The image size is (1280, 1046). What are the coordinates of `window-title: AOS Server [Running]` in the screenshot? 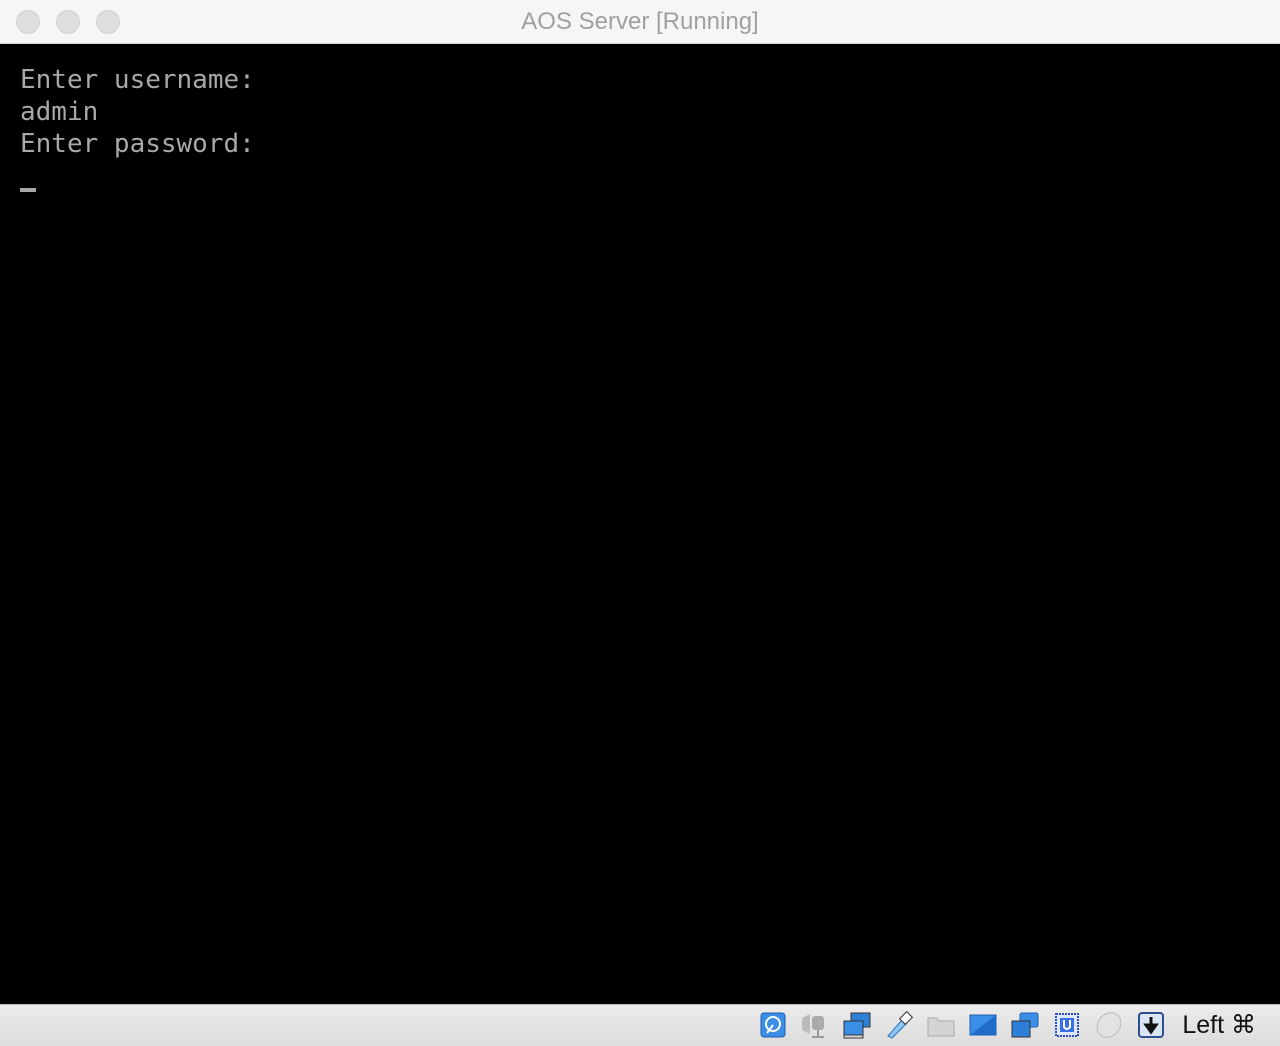 It's located at (640, 21).